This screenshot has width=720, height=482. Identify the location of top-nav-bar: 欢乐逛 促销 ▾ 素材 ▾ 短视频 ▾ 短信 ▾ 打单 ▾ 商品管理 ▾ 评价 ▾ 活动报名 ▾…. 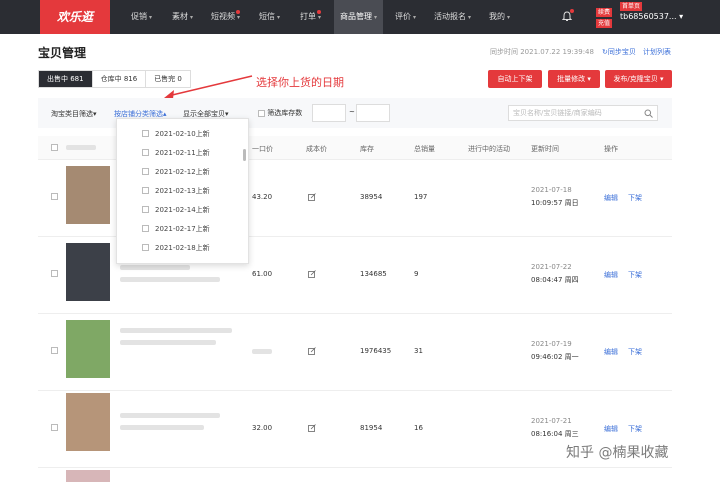
(360, 17).